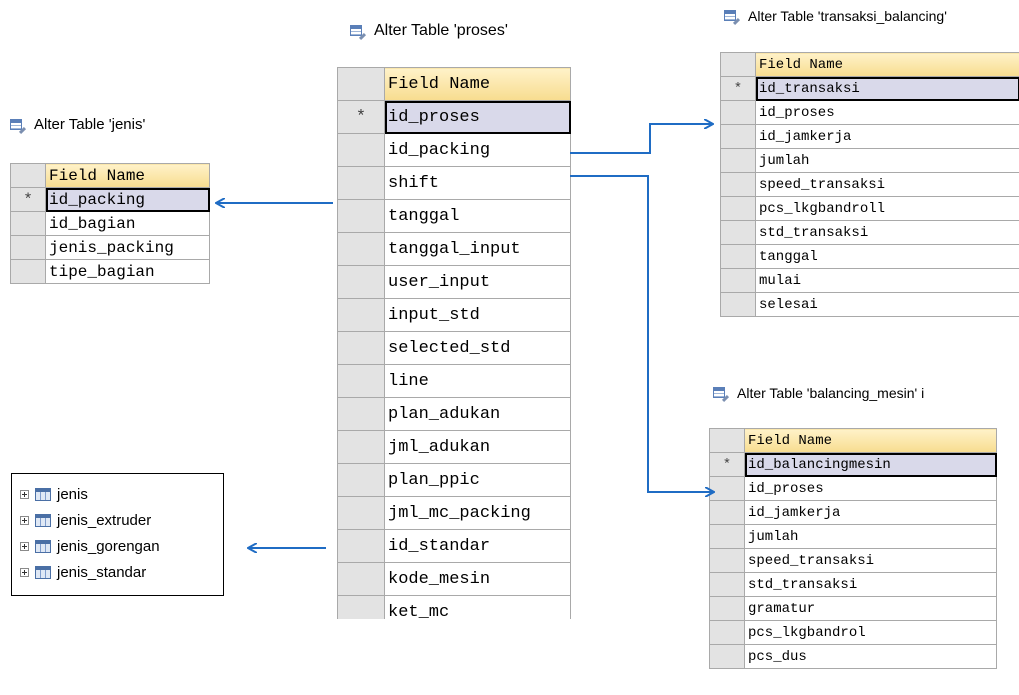  Describe the element at coordinates (641, 333) in the screenshot. I see `arrow-proses-to-balancing` at that location.